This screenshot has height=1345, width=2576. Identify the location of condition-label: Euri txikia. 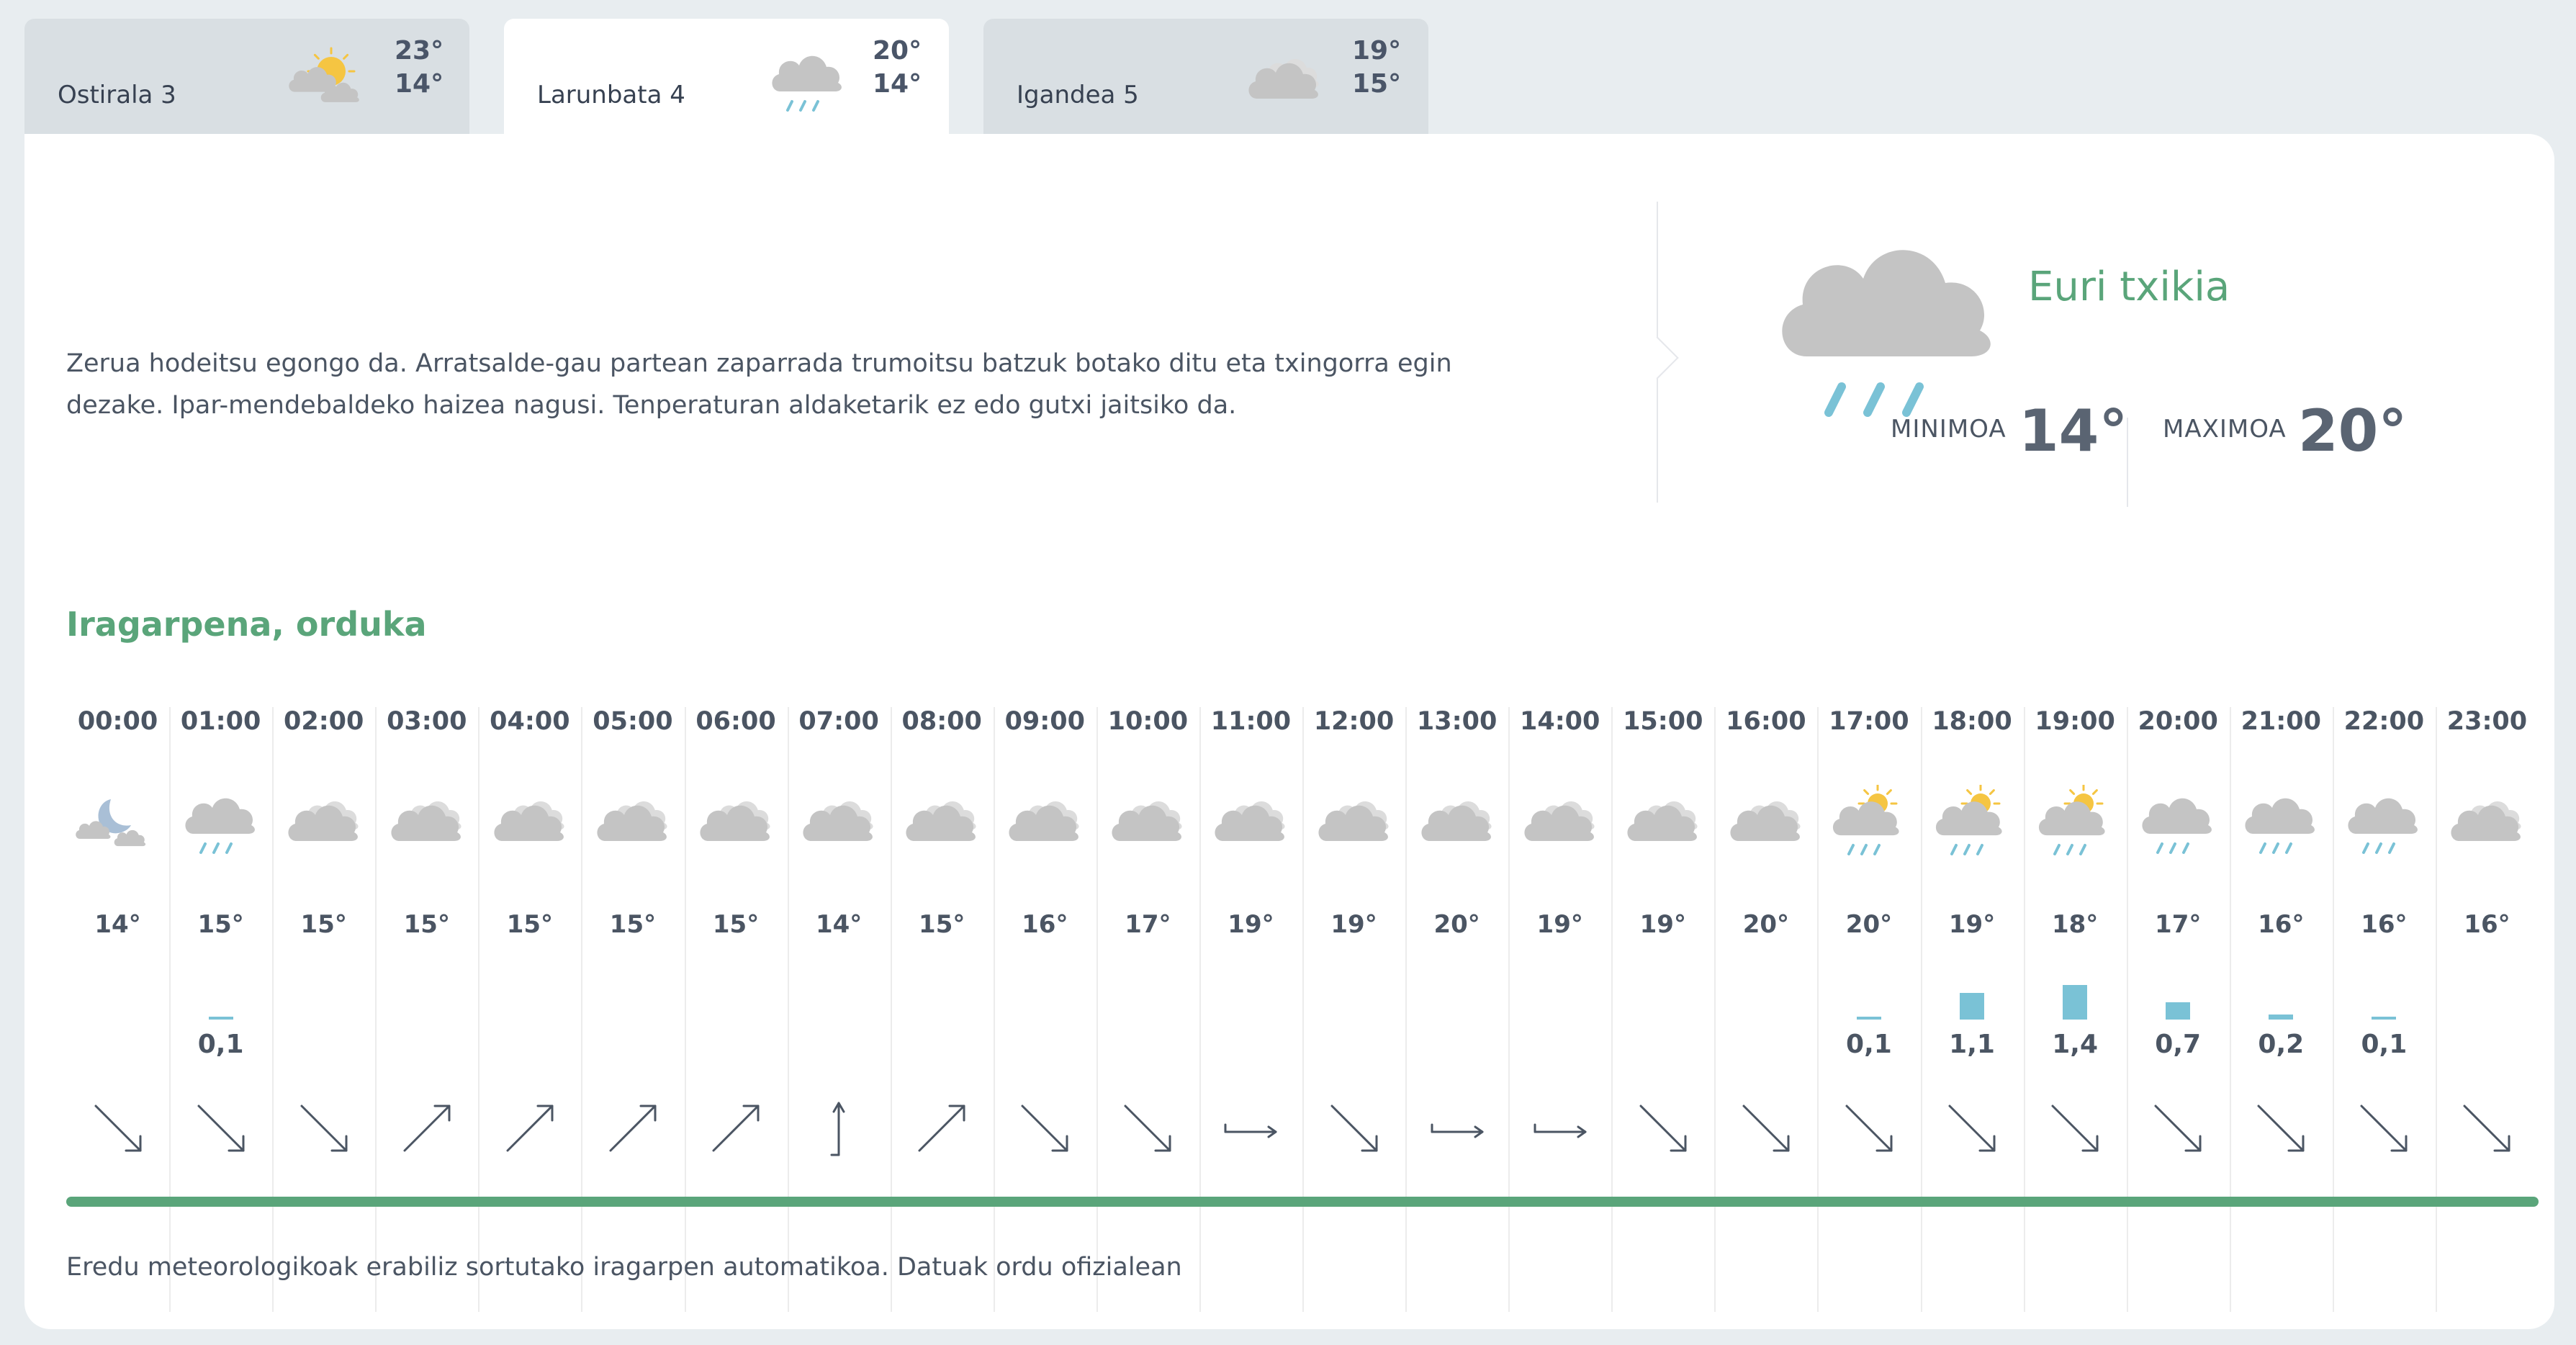
(2129, 287).